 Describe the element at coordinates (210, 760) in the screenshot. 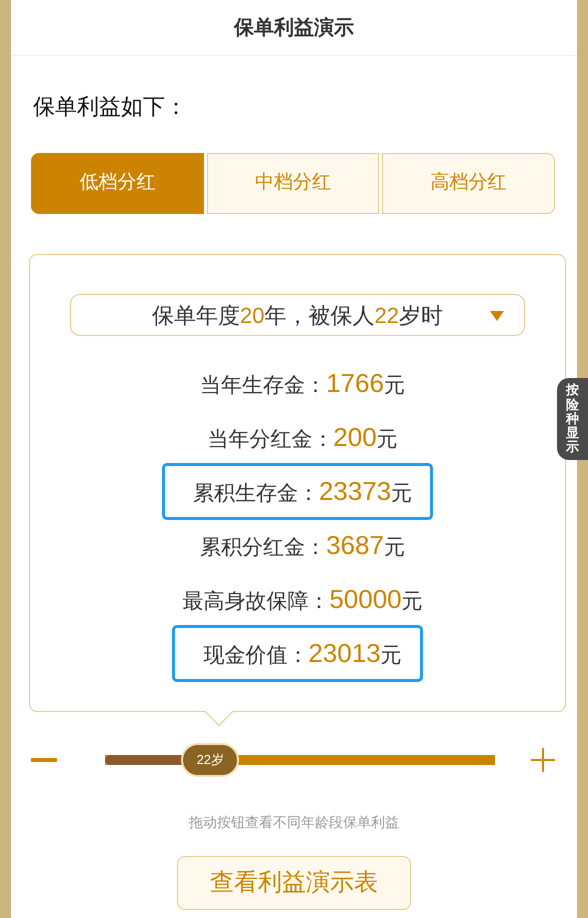

I see `slider-thumb: 22岁` at that location.